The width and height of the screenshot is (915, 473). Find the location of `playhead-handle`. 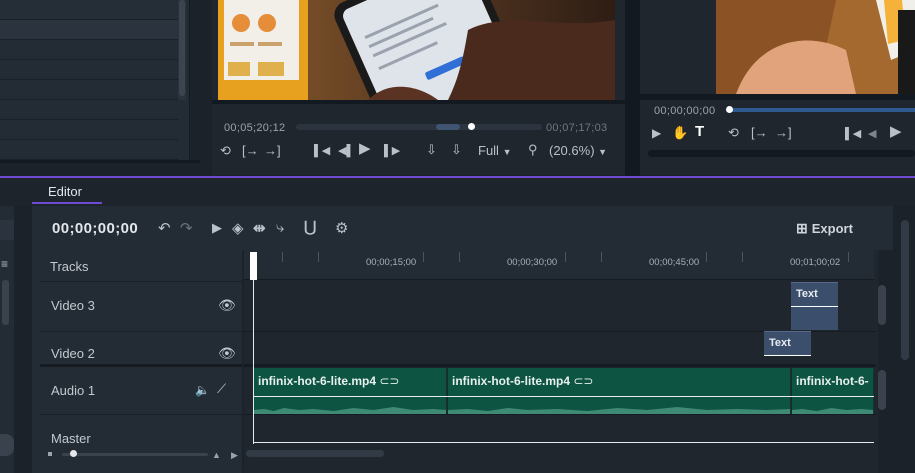

playhead-handle is located at coordinates (253, 266).